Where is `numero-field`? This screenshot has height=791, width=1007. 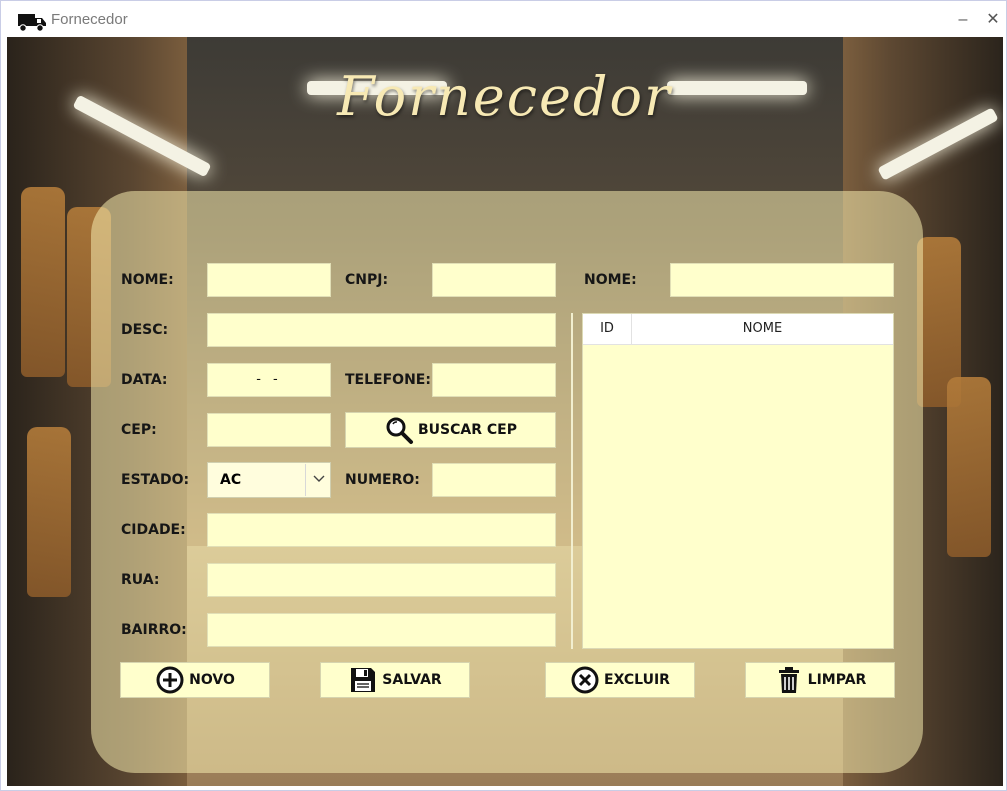
numero-field is located at coordinates (494, 480).